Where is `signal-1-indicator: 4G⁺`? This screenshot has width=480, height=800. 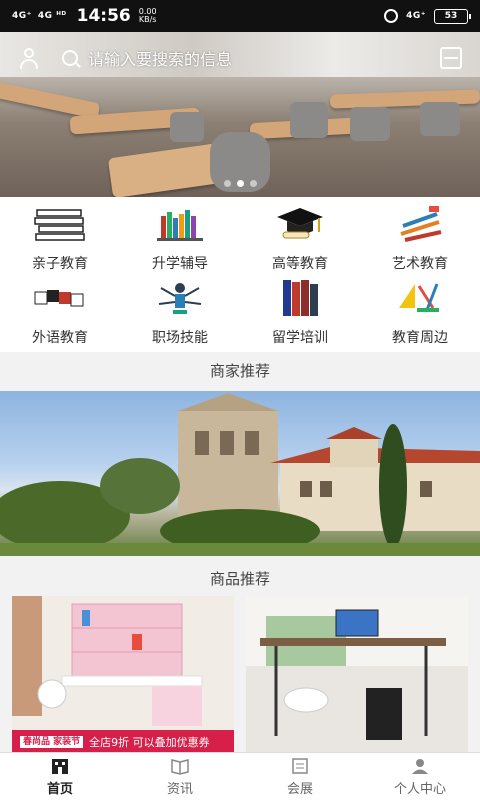
signal-1-indicator: 4G⁺ is located at coordinates (22, 16).